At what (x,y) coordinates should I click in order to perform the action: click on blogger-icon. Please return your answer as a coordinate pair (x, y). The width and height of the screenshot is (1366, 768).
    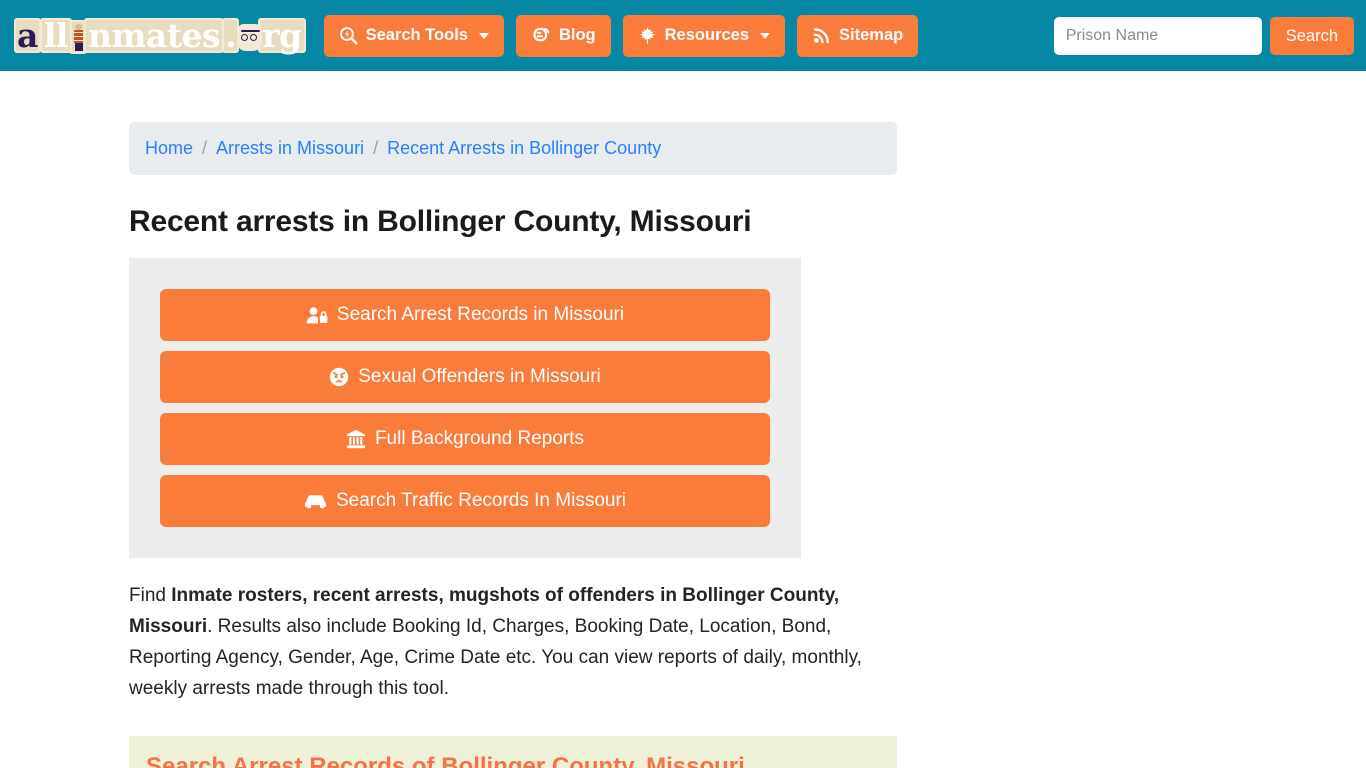
    Looking at the image, I should click on (541, 36).